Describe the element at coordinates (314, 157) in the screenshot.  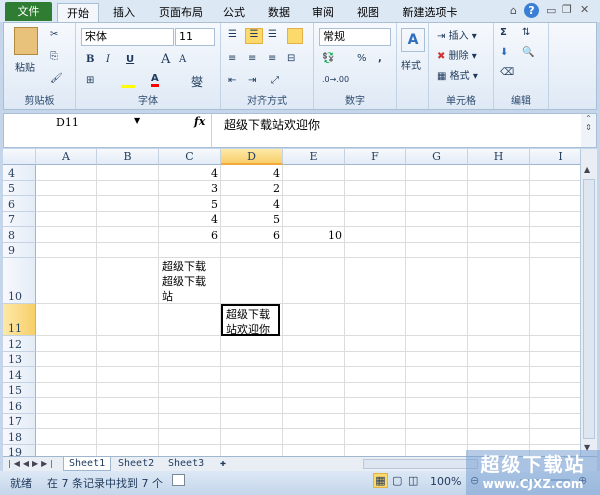
I see `column-header: E` at that location.